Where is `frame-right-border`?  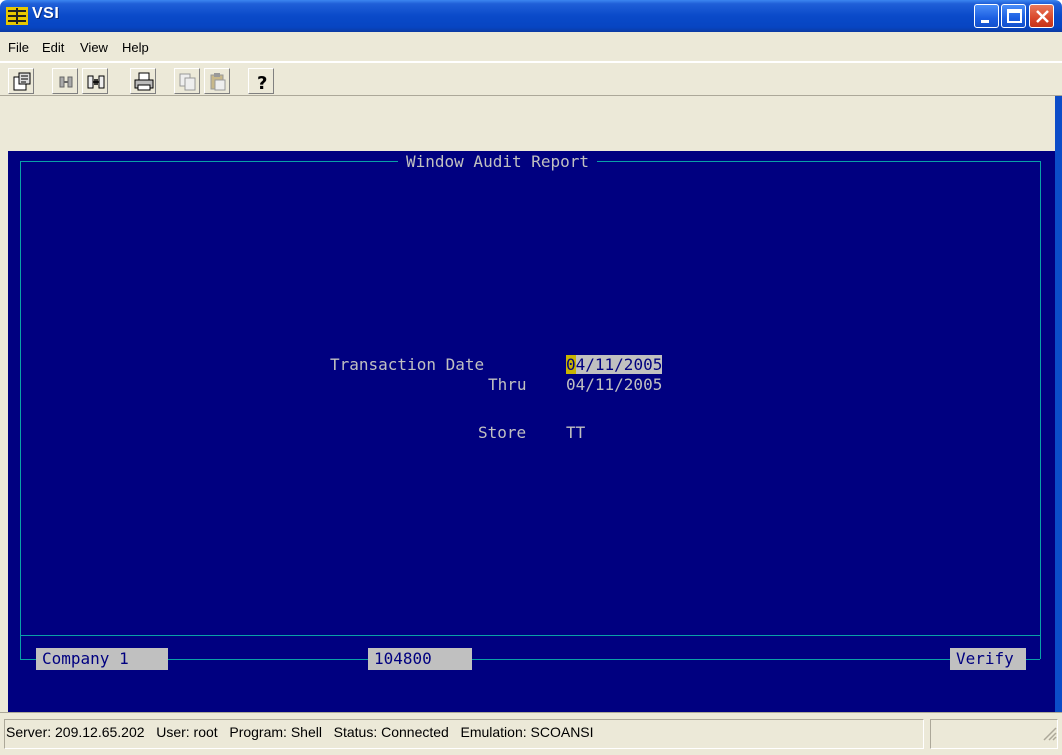
frame-right-border is located at coordinates (1040, 410).